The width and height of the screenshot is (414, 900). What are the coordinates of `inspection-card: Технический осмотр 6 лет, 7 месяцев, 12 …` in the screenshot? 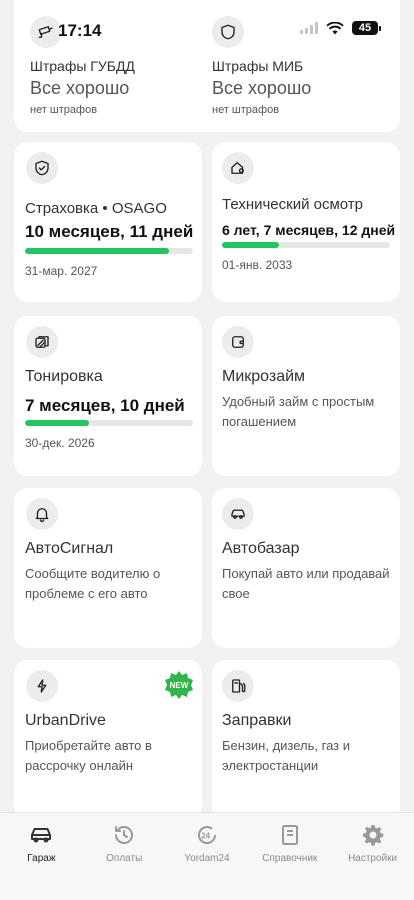 It's located at (306, 222).